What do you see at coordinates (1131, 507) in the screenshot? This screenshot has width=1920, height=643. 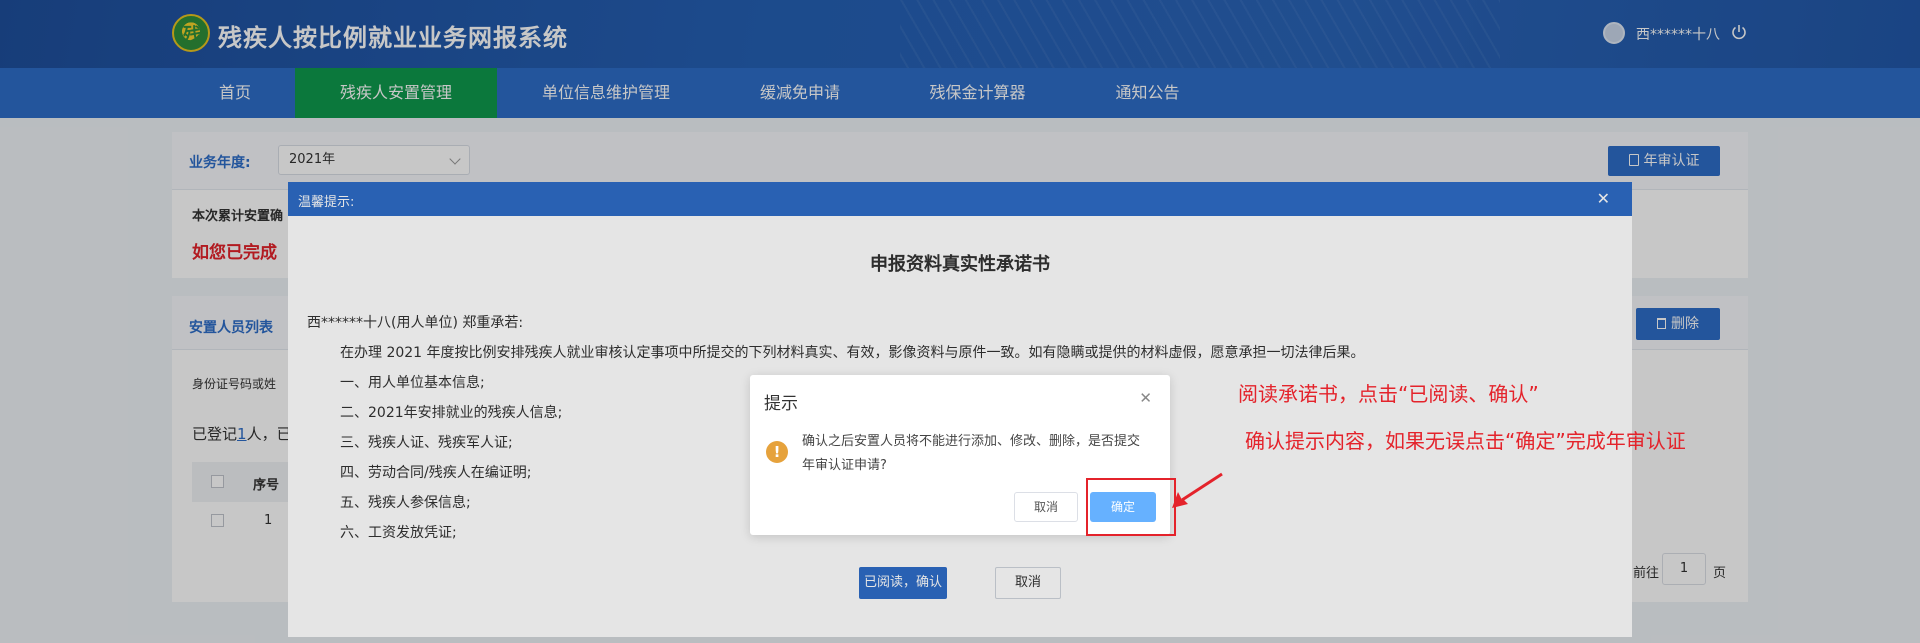 I see `highlight-box` at bounding box center [1131, 507].